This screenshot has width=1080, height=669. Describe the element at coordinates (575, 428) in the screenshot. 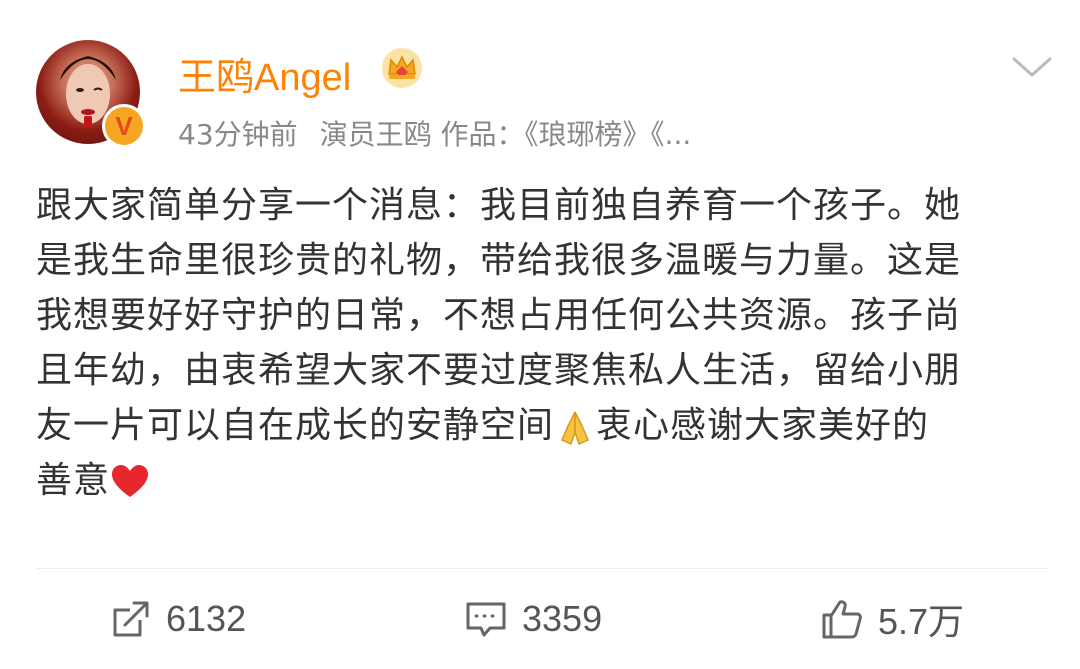

I see `folded-hands-icon` at that location.